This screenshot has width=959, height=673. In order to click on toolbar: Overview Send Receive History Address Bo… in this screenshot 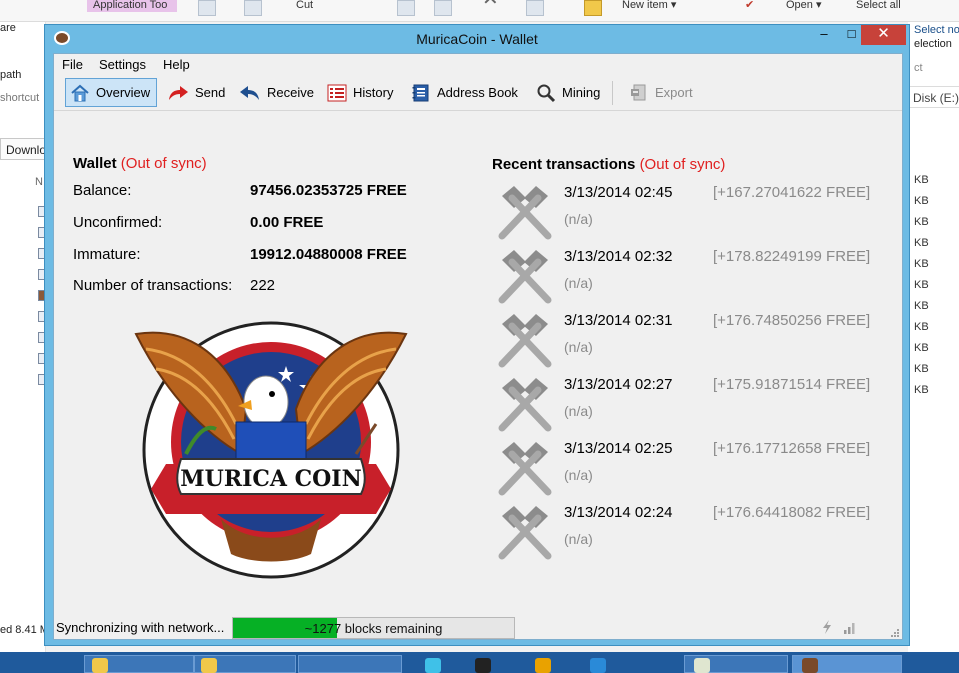, I will do `click(478, 93)`.